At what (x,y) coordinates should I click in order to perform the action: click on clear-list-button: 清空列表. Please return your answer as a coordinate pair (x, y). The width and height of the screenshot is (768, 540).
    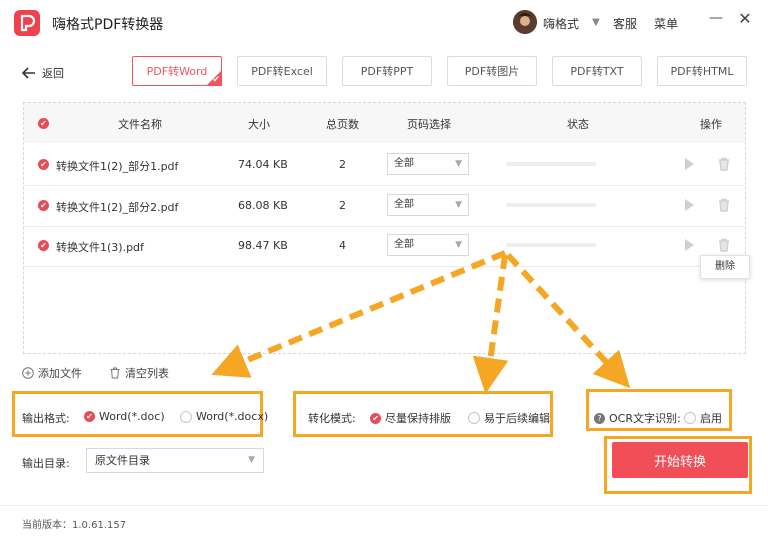
    Looking at the image, I should click on (139, 373).